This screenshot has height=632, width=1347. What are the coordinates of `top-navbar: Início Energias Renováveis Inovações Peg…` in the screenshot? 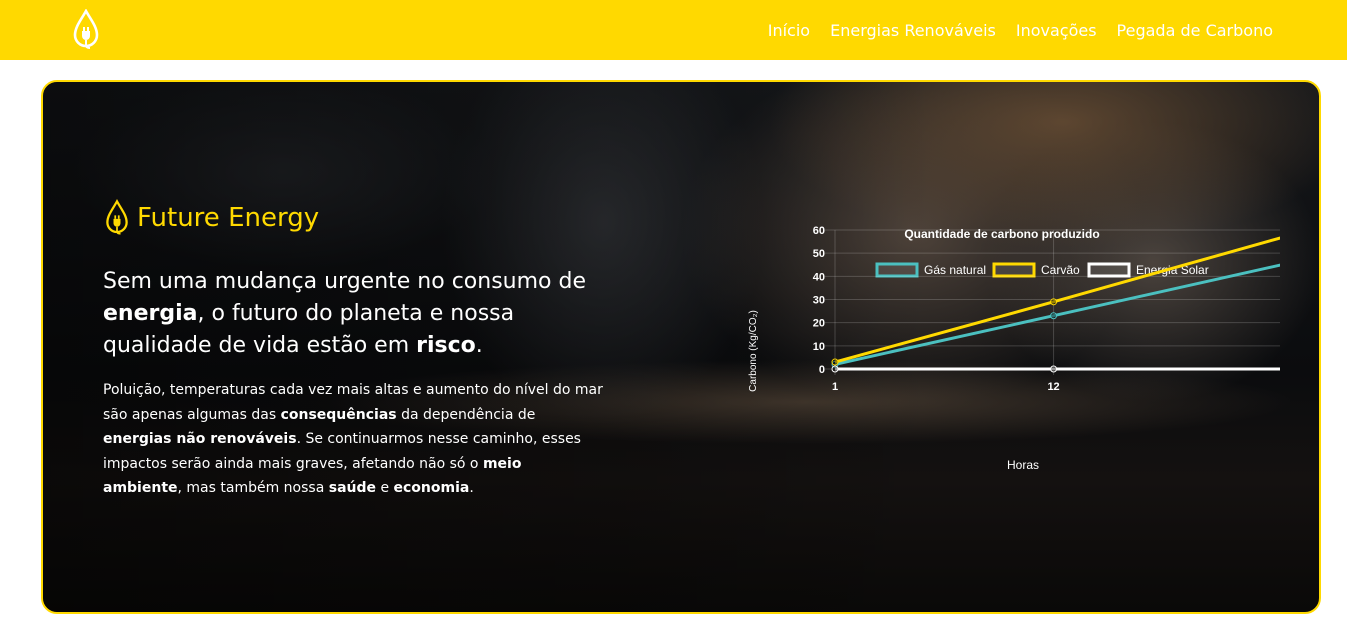 It's located at (673, 30).